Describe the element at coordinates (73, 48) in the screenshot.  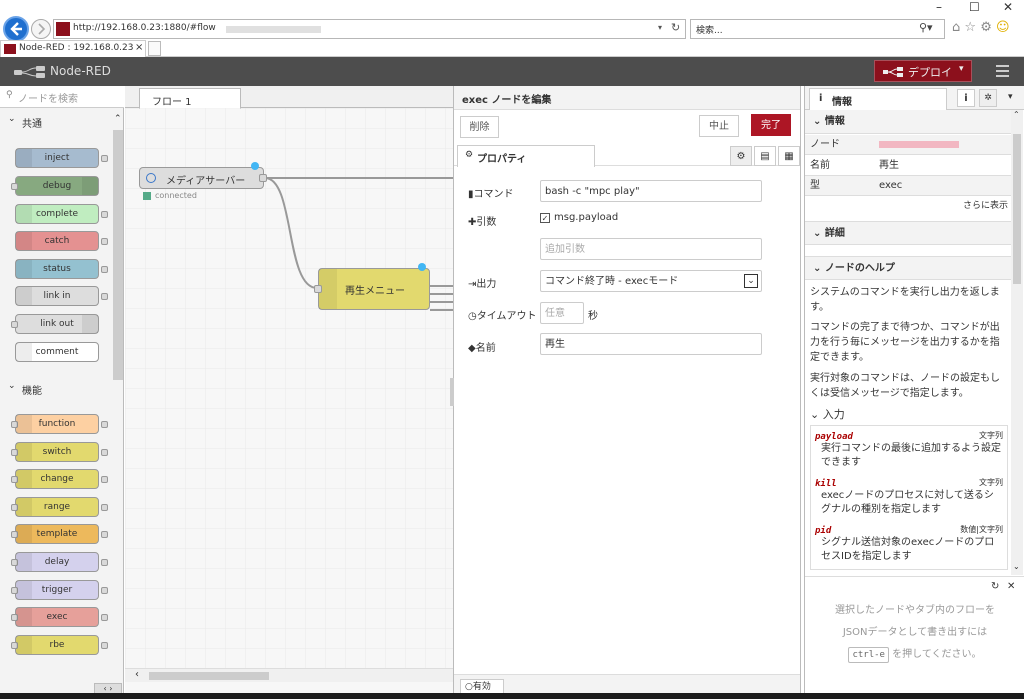
I see `browser-tab: Node-RED : 192.168.0.23 ×` at that location.